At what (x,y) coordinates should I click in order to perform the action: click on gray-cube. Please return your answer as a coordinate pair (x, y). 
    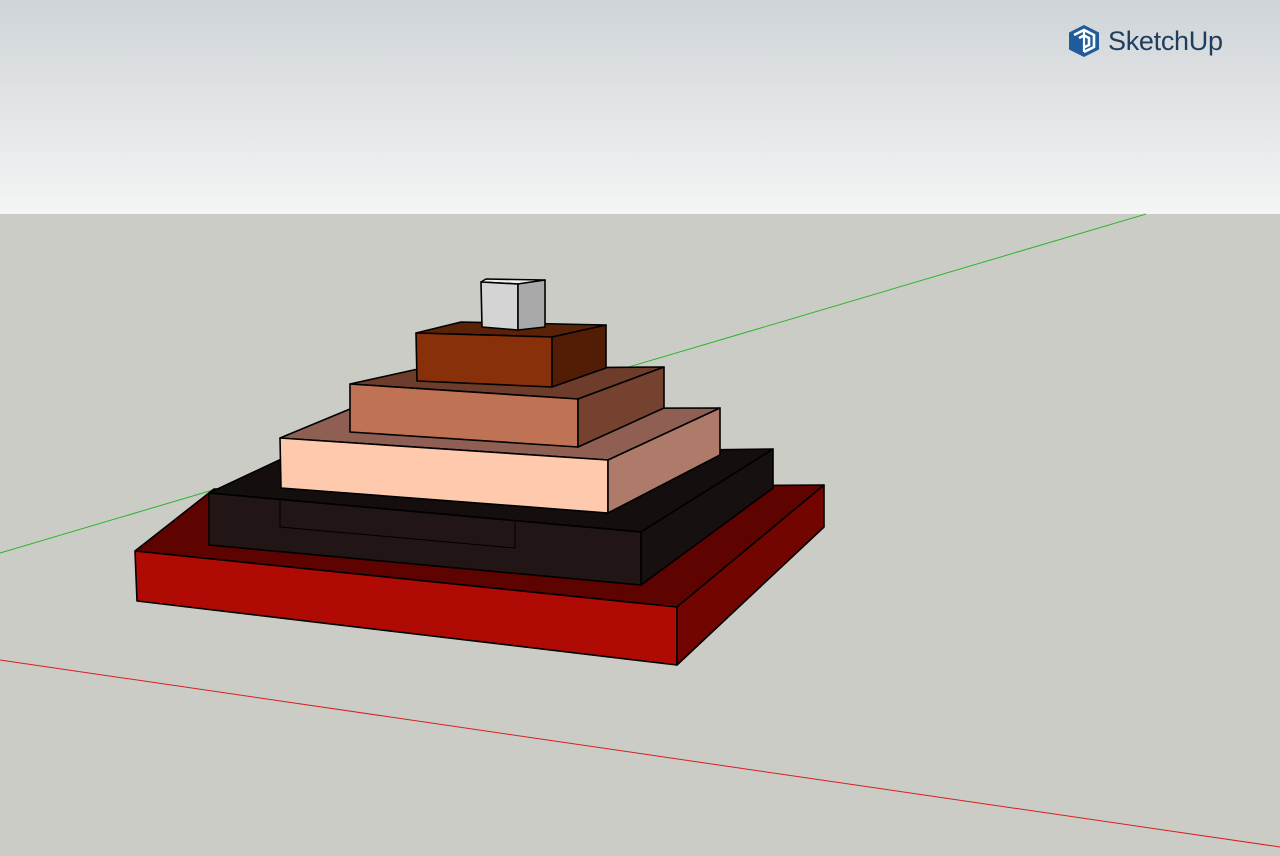
    Looking at the image, I should click on (513, 304).